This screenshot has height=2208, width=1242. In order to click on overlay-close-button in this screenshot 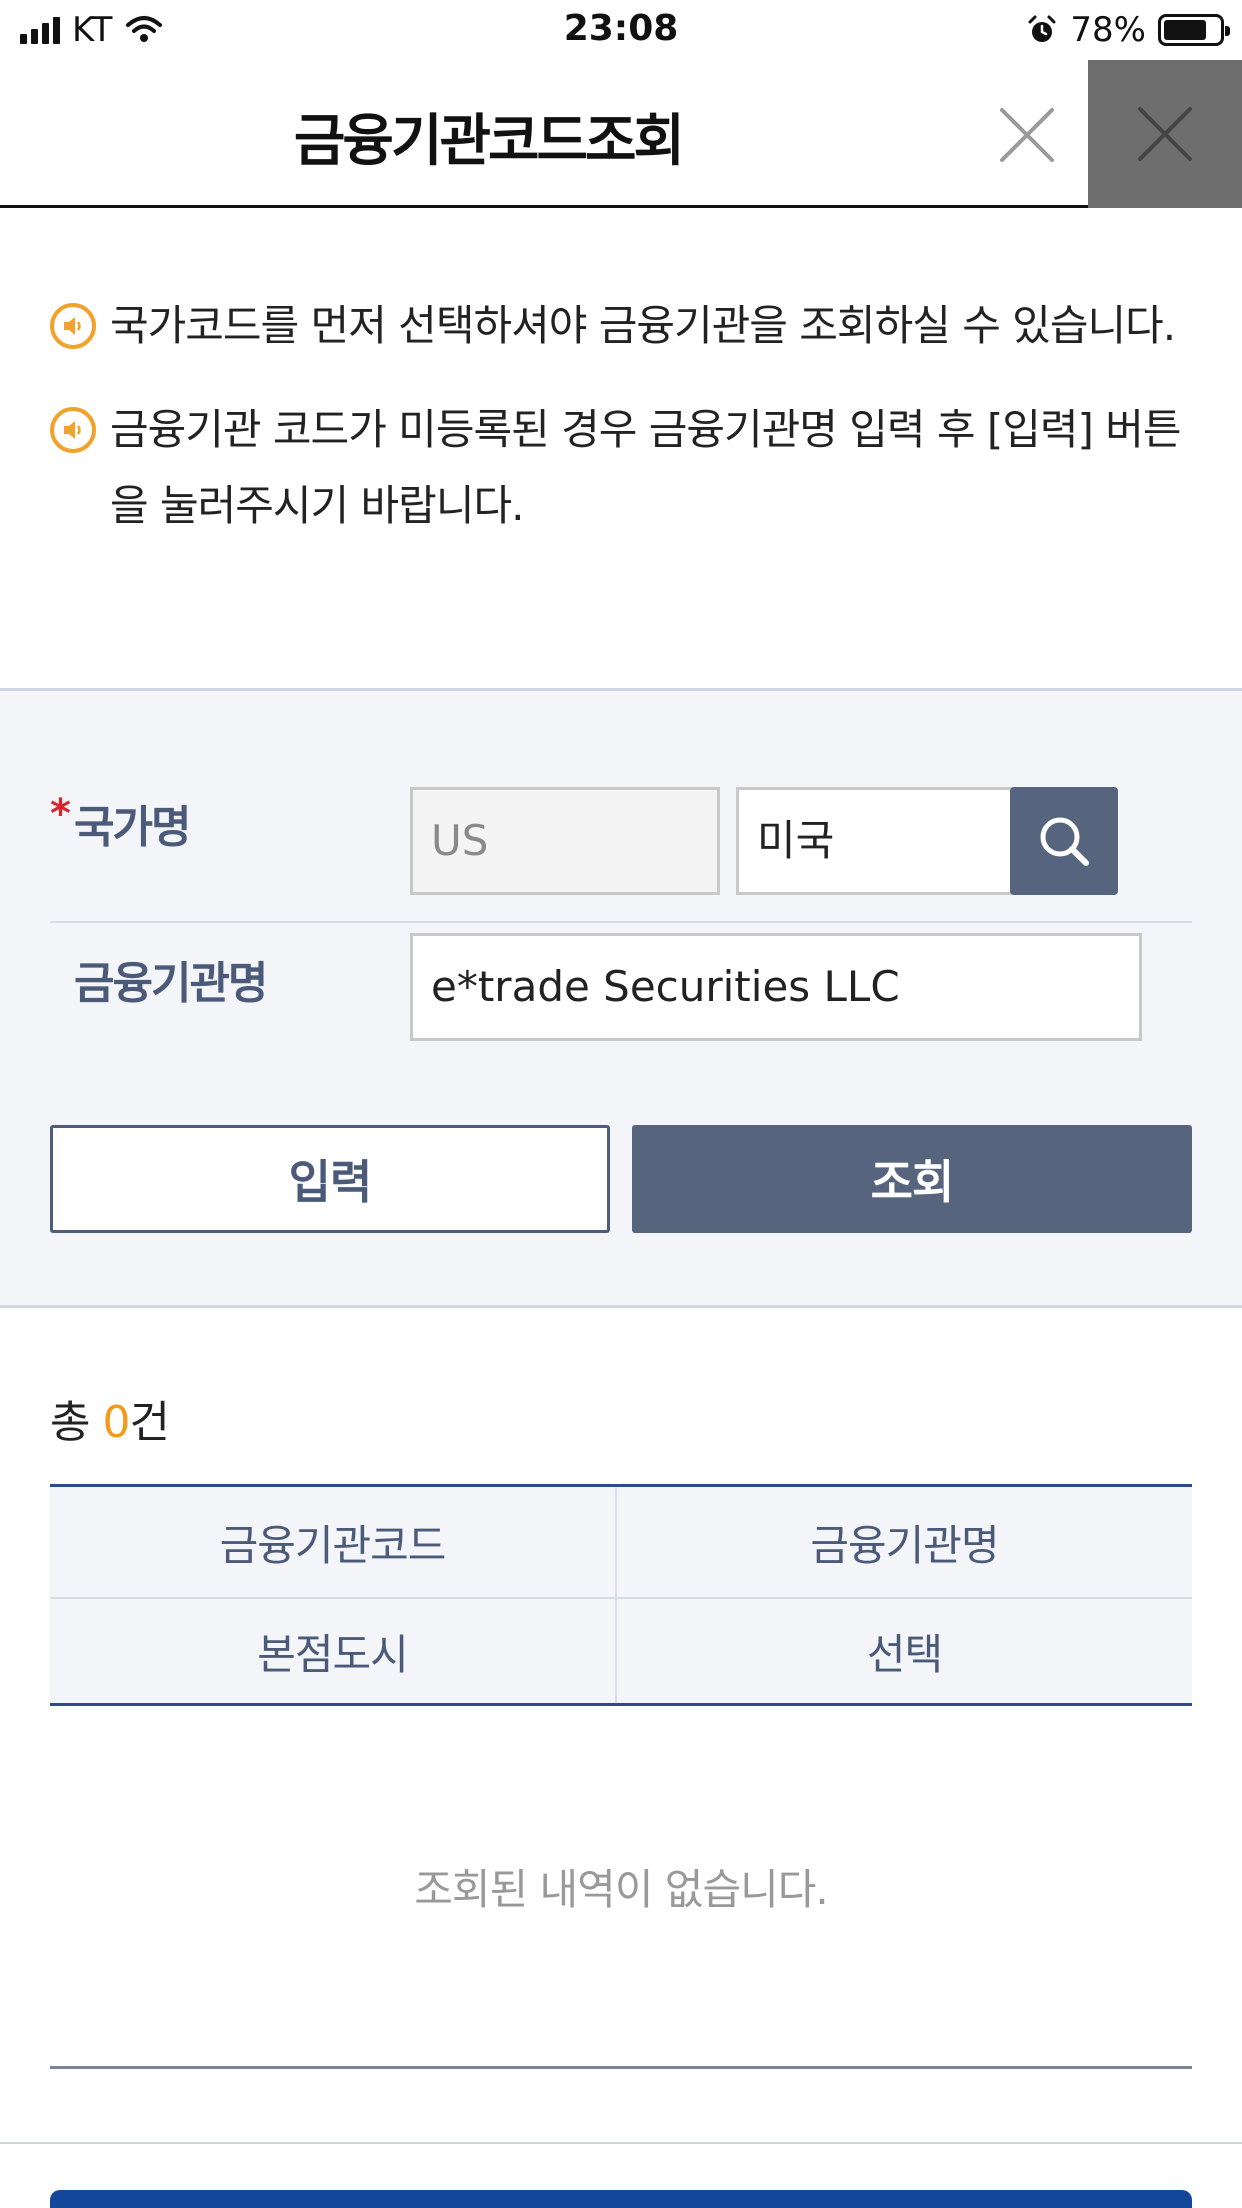, I will do `click(1165, 134)`.